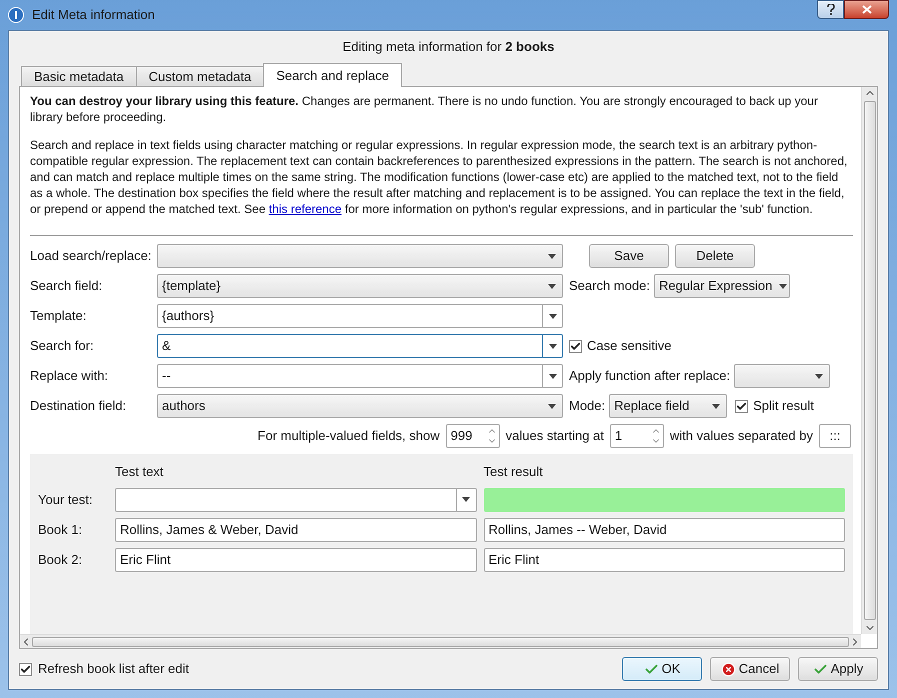 The image size is (897, 698). What do you see at coordinates (16, 15) in the screenshot?
I see `info-icon` at bounding box center [16, 15].